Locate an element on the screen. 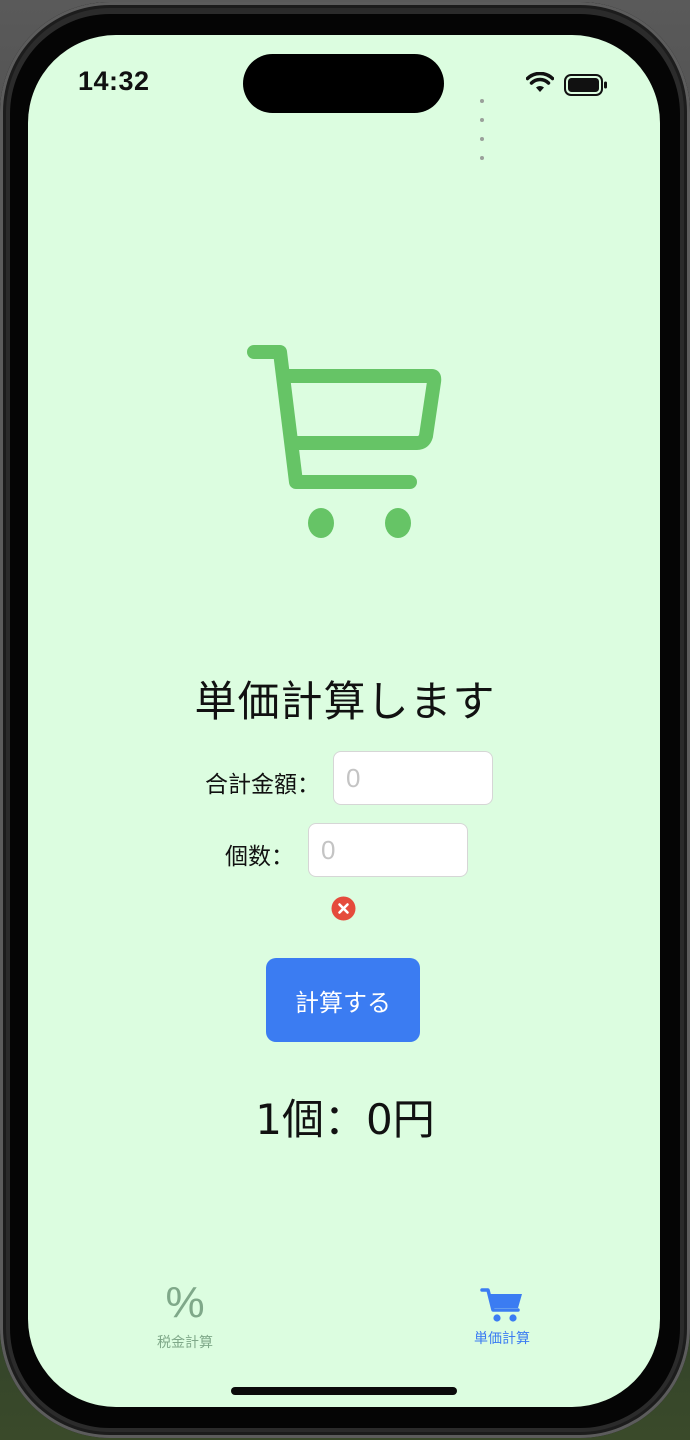 The image size is (690, 1440). total-amount-input is located at coordinates (413, 778).